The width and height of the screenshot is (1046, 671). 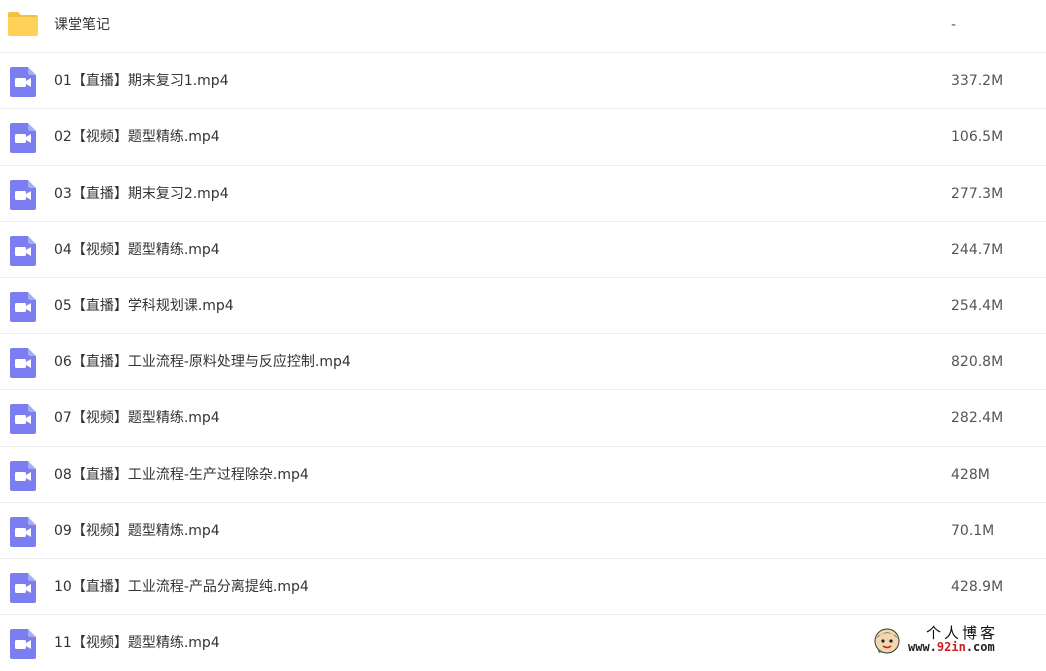 I want to click on file-size: 106.5M, so click(x=977, y=137).